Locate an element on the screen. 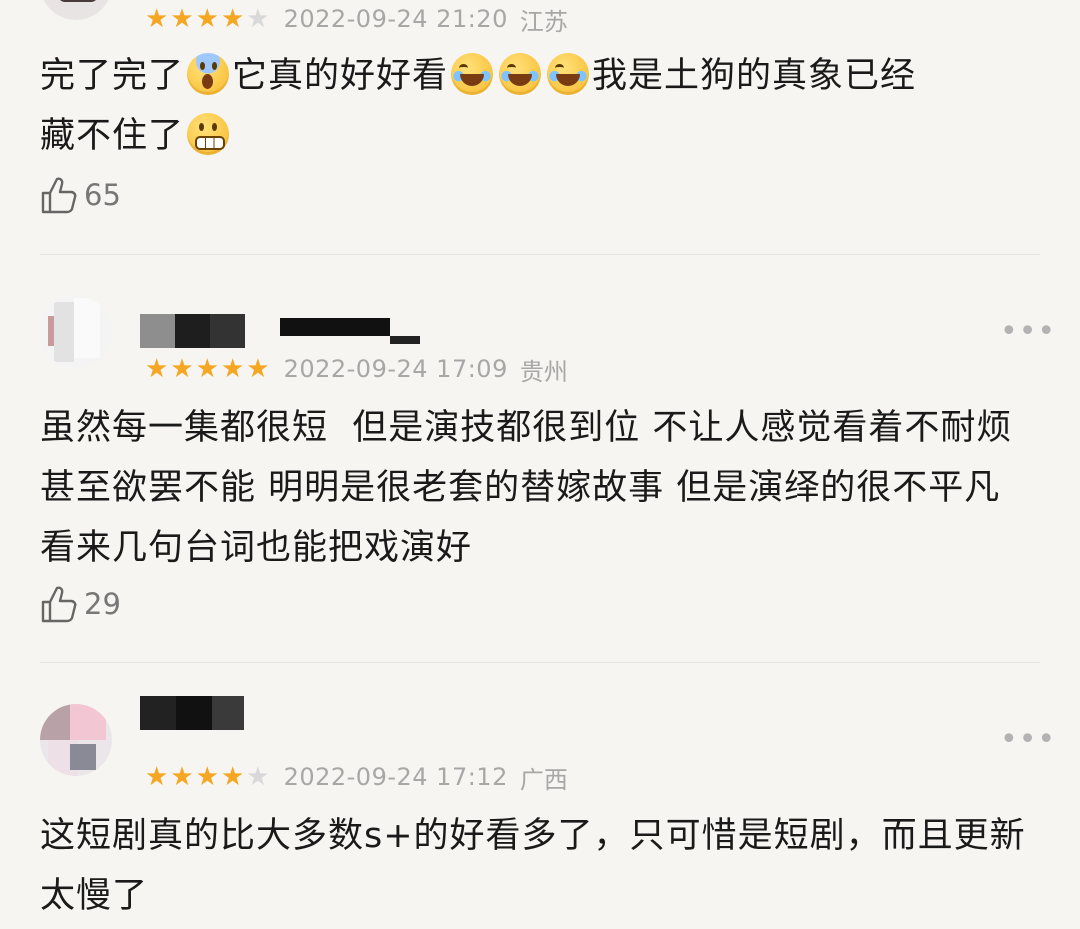 The image size is (1080, 929). review-date: 2022-09-24 17:12 is located at coordinates (395, 777).